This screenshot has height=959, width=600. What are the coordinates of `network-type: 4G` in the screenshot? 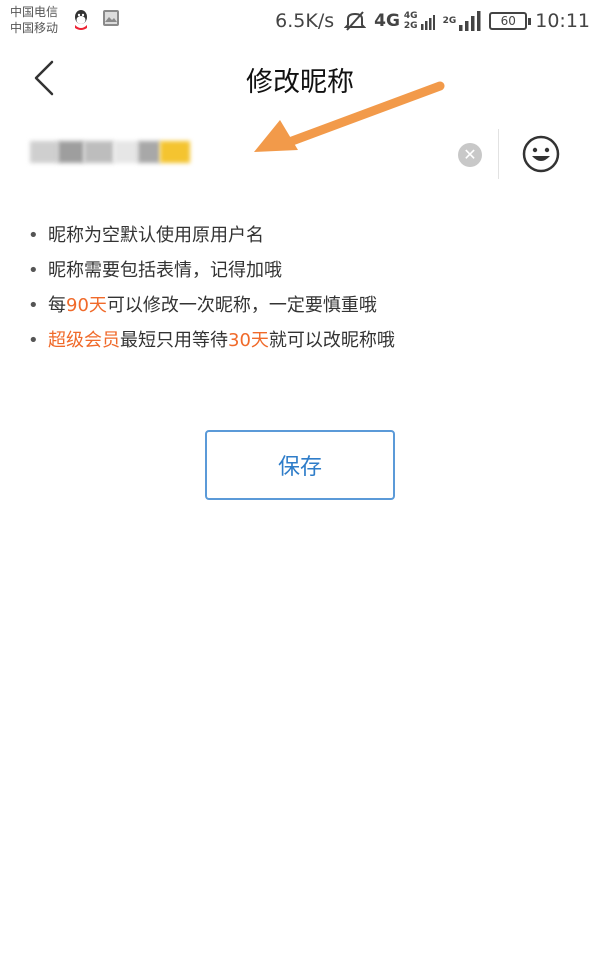 It's located at (387, 21).